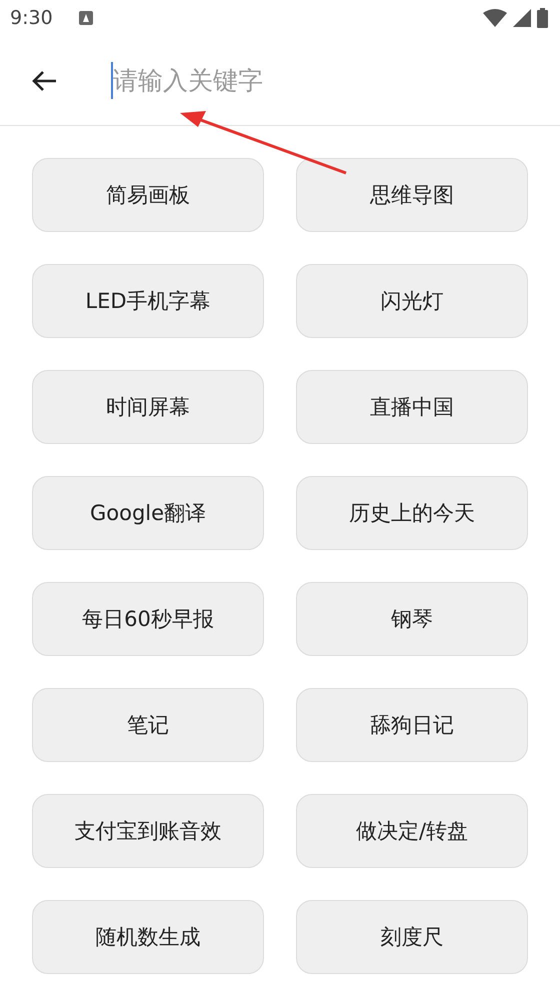 The height and width of the screenshot is (995, 560). What do you see at coordinates (148, 831) in the screenshot?
I see `tool-button: 支付宝到账音效` at bounding box center [148, 831].